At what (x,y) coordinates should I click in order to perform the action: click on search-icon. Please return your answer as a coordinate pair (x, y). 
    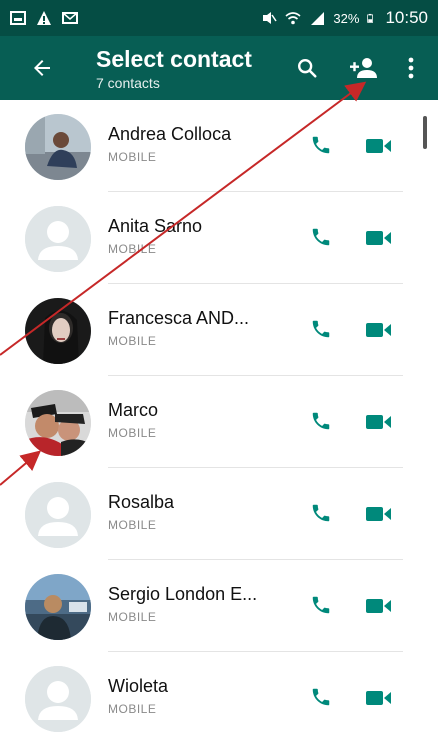
    Looking at the image, I should click on (307, 68).